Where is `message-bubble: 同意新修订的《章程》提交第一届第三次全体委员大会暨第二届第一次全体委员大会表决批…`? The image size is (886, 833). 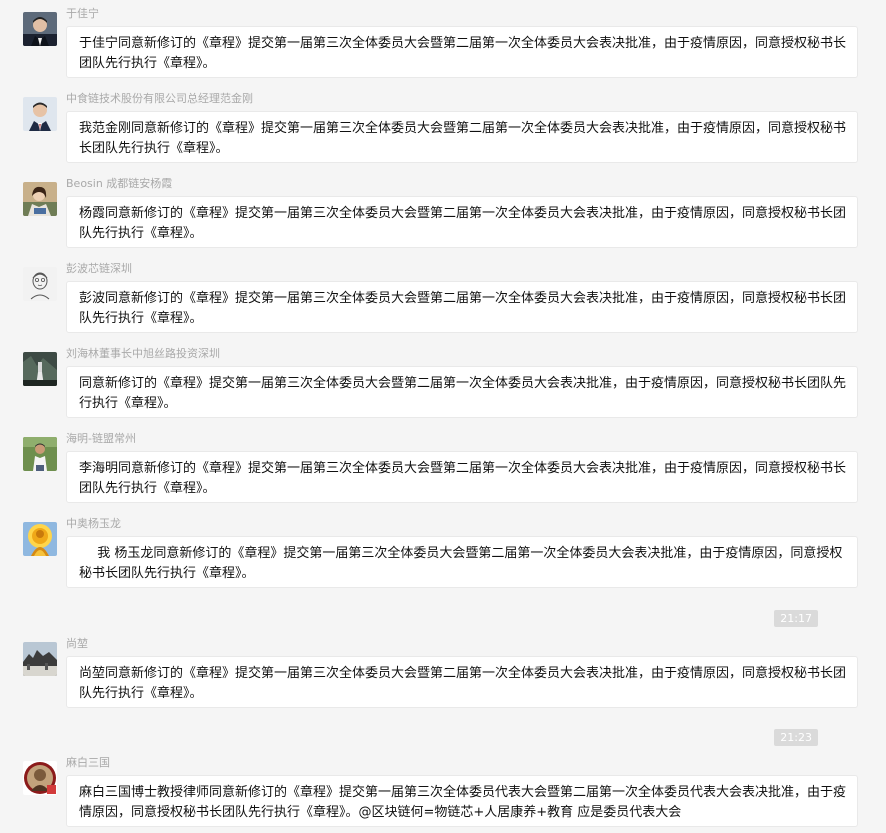
message-bubble: 同意新修订的《章程》提交第一届第三次全体委员大会暨第二届第一次全体委员大会表决批… is located at coordinates (462, 392).